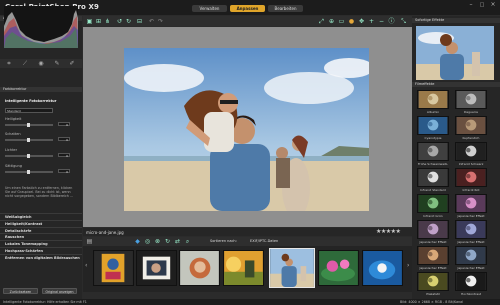 The height and width of the screenshot is (305, 500). I want to click on crop-icon: ⌗, so click(9, 64).